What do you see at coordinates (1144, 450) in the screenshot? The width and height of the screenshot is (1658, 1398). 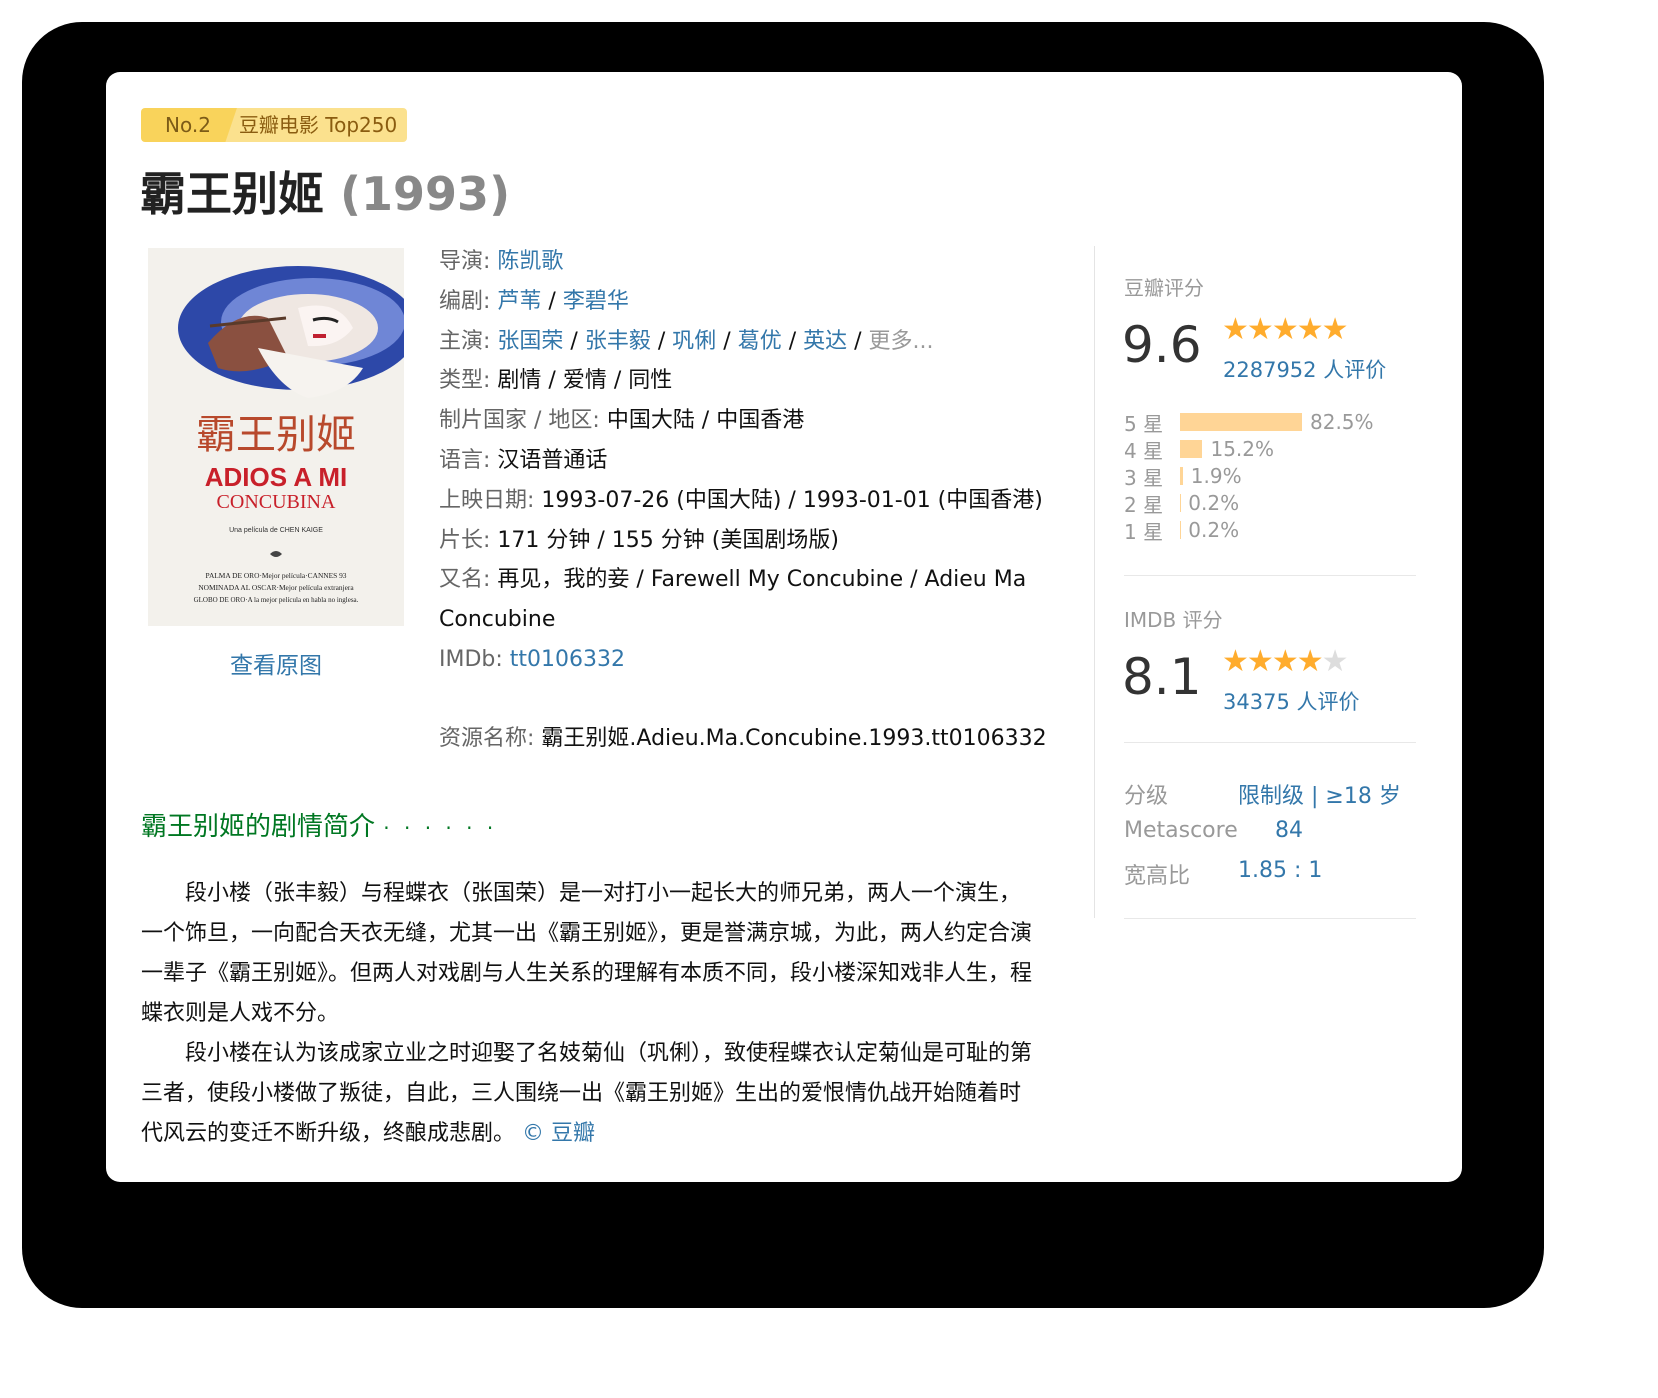 I see `dist-label: 4 星` at bounding box center [1144, 450].